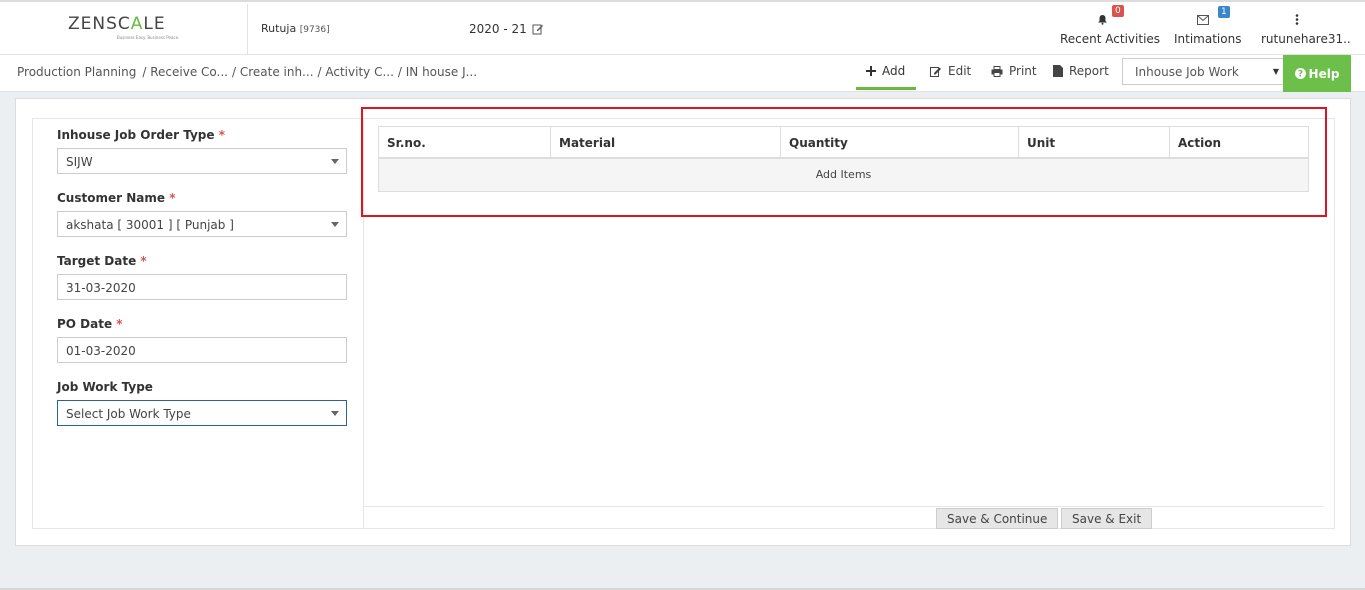 This screenshot has width=1365, height=590. I want to click on order-type-value: SIJW, so click(79, 162).